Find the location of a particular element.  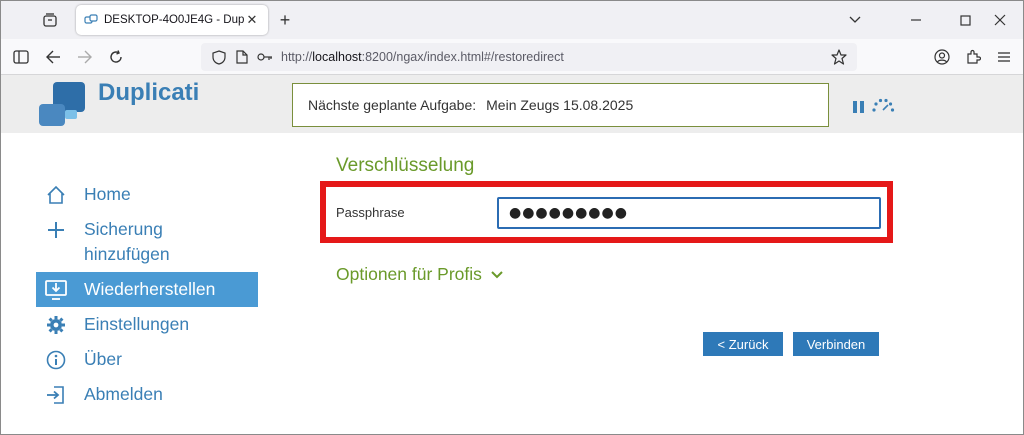

scheduled-value: Mein Zeugs 15.08.2025 is located at coordinates (560, 105).